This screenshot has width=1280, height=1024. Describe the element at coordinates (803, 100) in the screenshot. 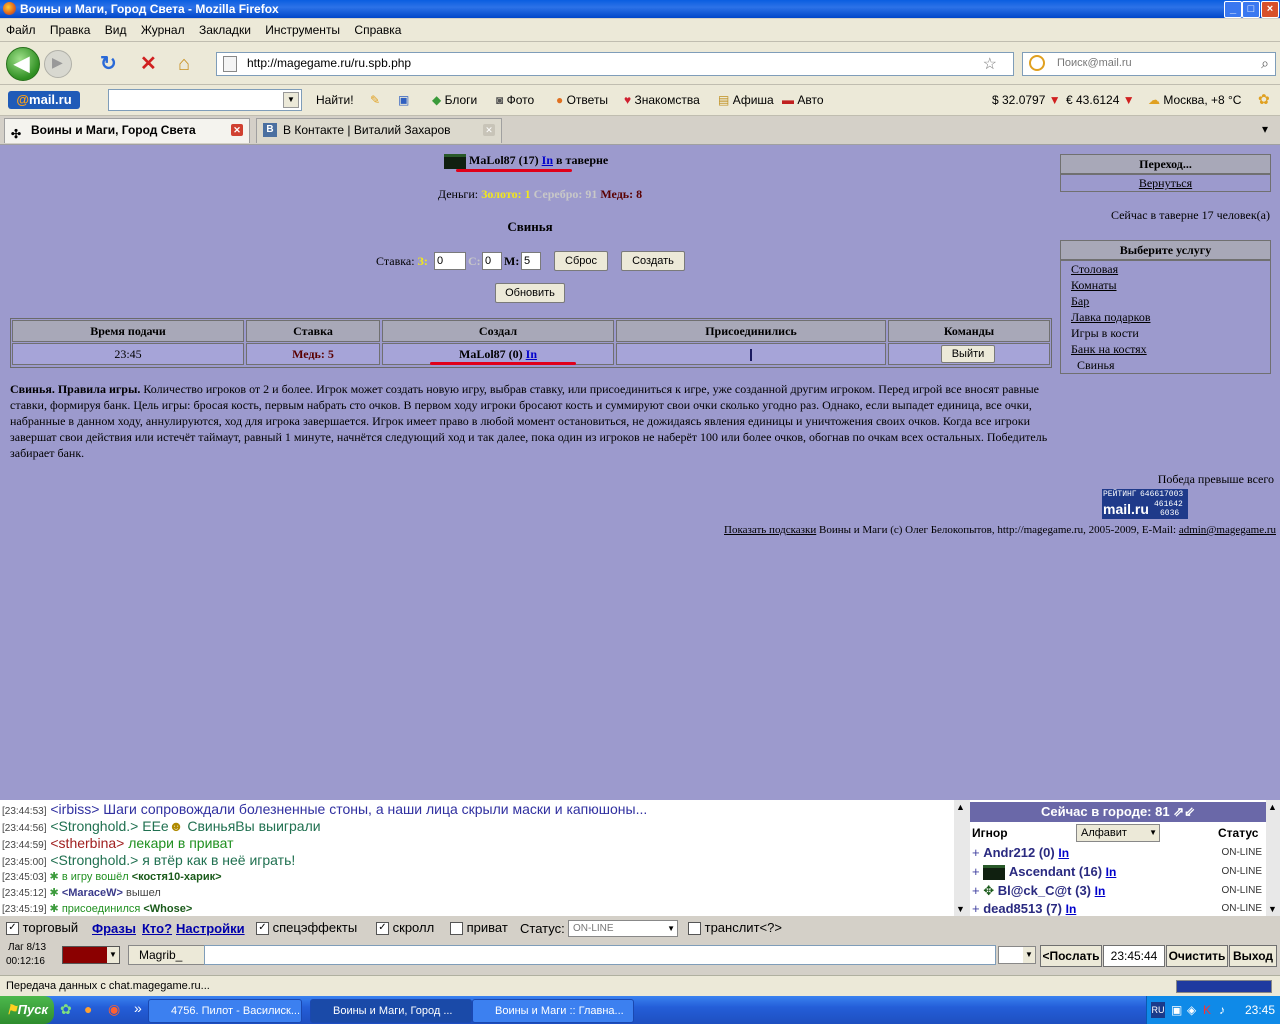

I see `mailru-auto: ▬ Авто` at that location.